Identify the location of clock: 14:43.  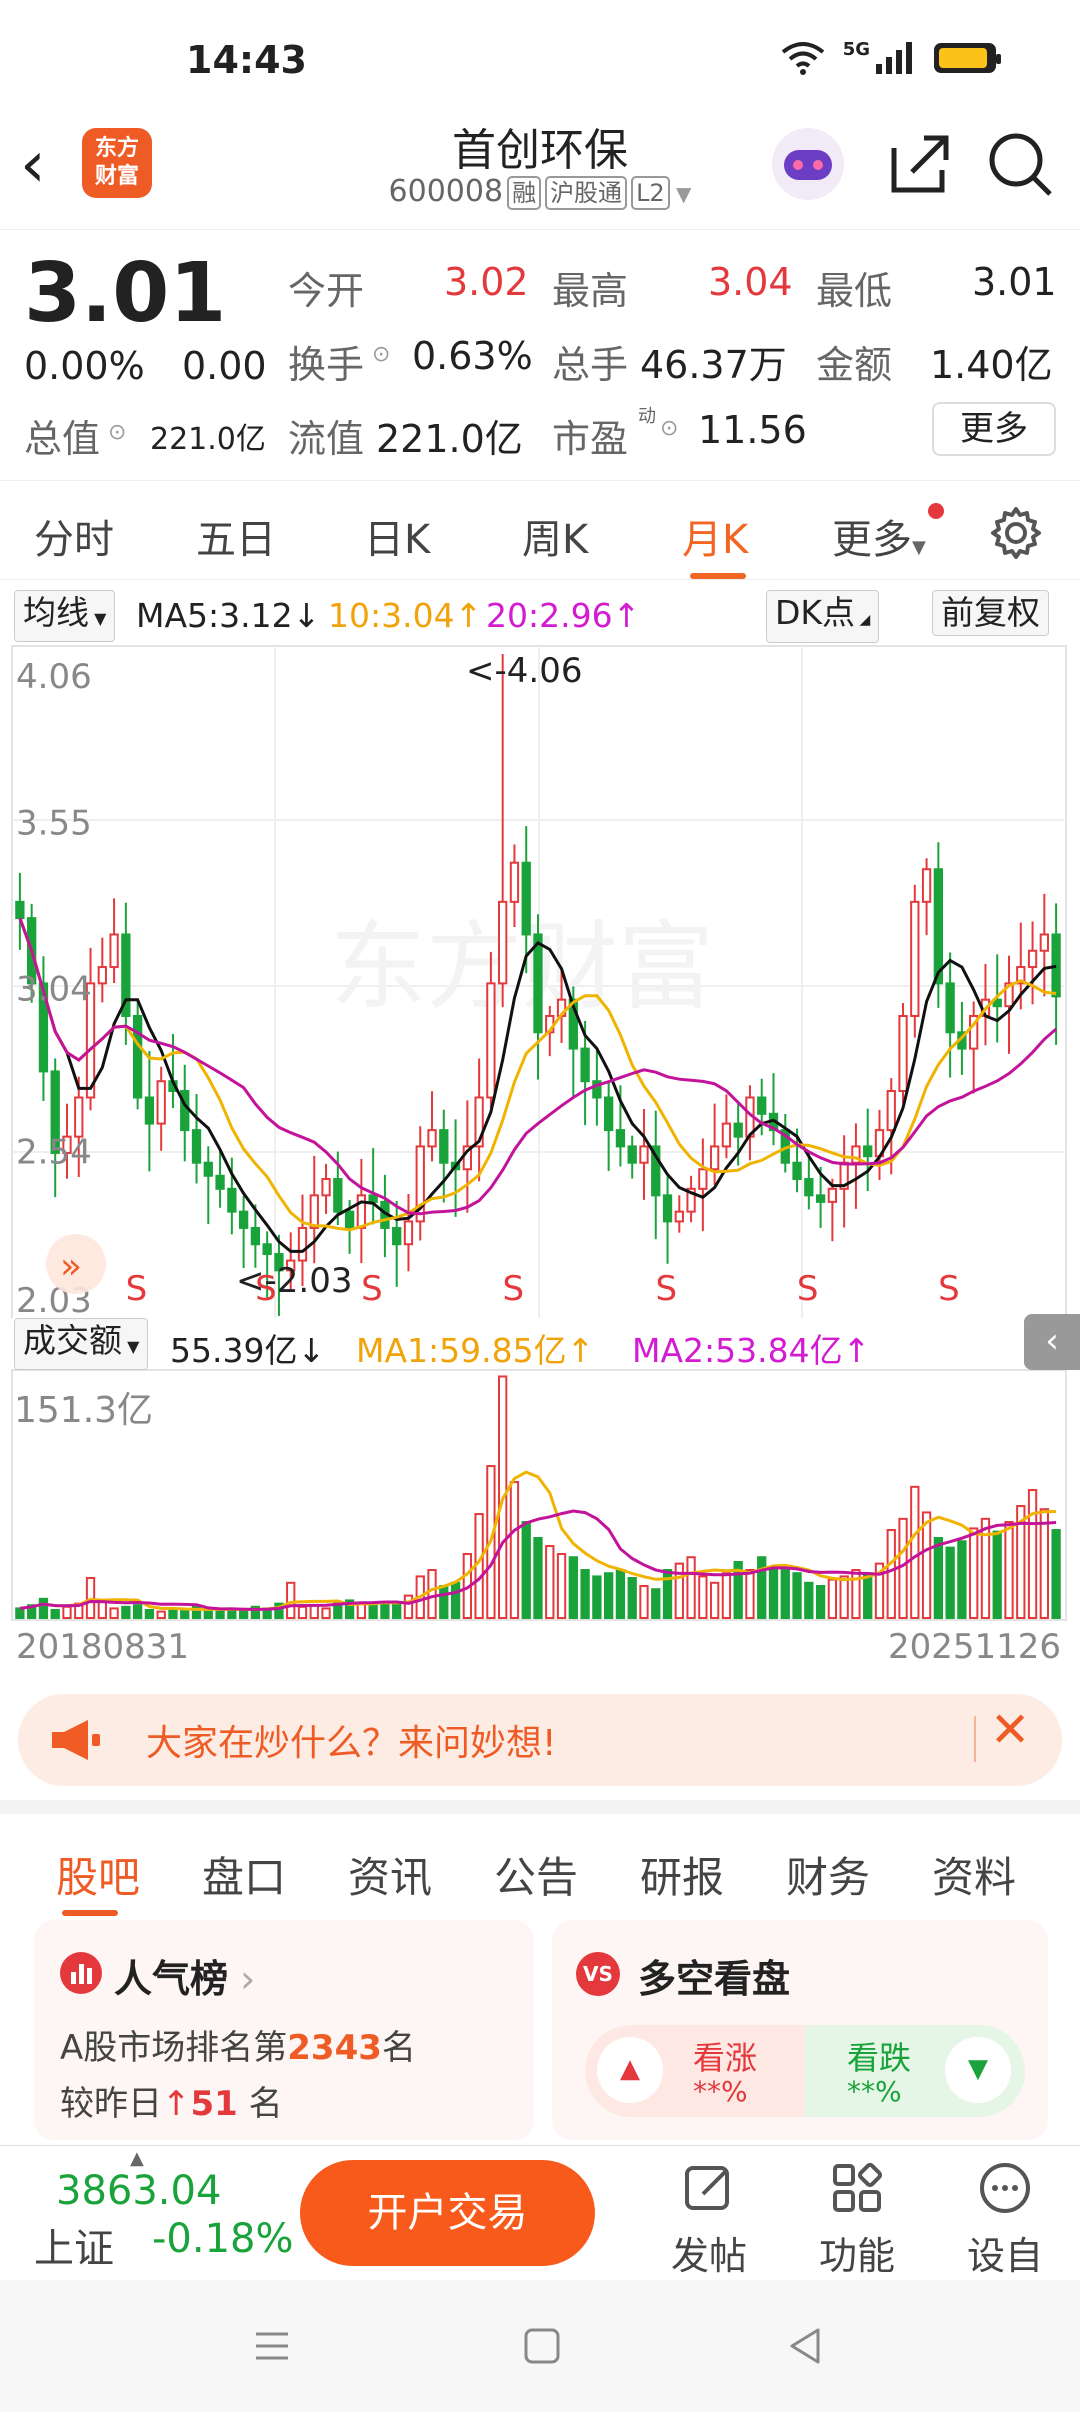
(246, 60).